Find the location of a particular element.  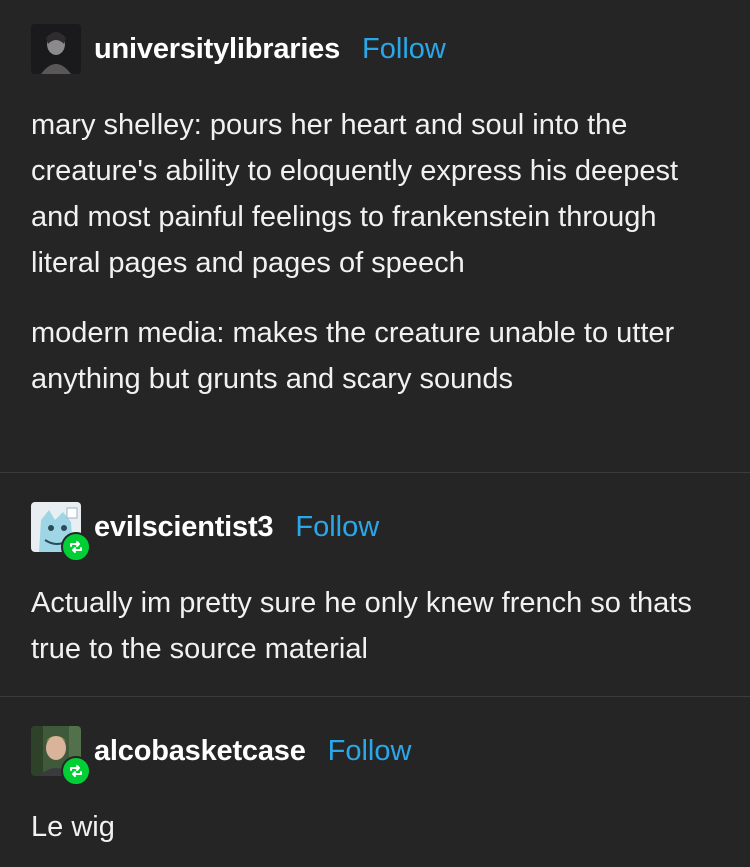

post-paragraph: Le wig is located at coordinates (73, 827).